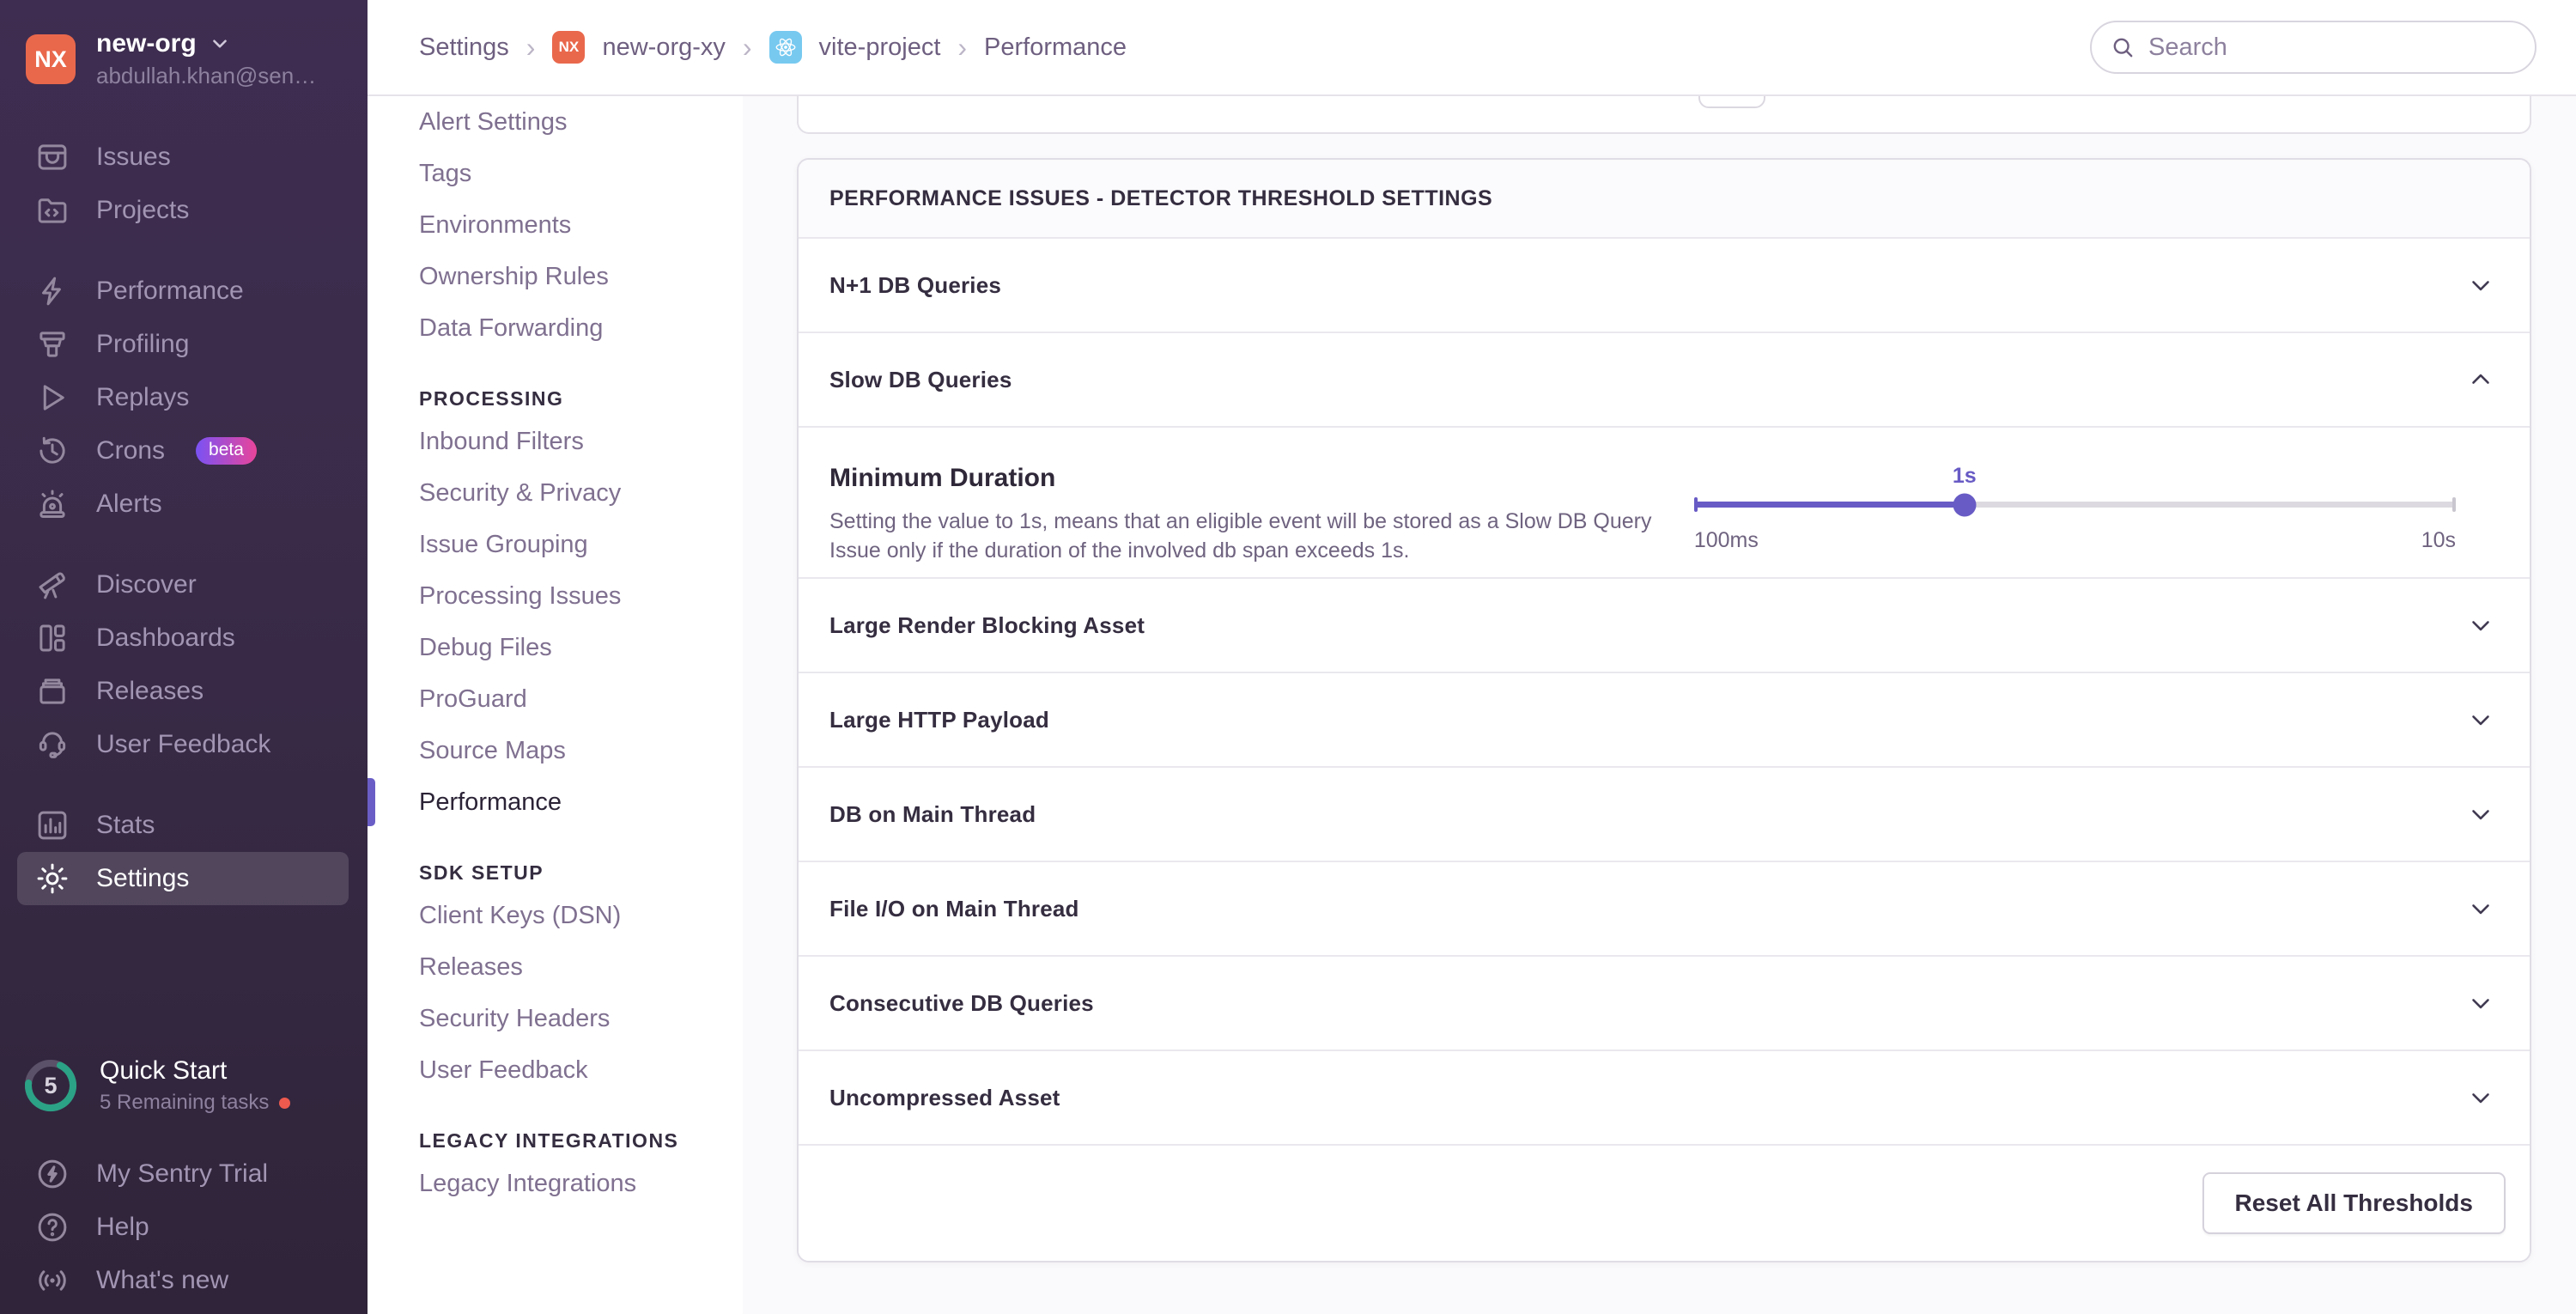 The width and height of the screenshot is (2576, 1314). Describe the element at coordinates (786, 47) in the screenshot. I see `react-project-icon` at that location.